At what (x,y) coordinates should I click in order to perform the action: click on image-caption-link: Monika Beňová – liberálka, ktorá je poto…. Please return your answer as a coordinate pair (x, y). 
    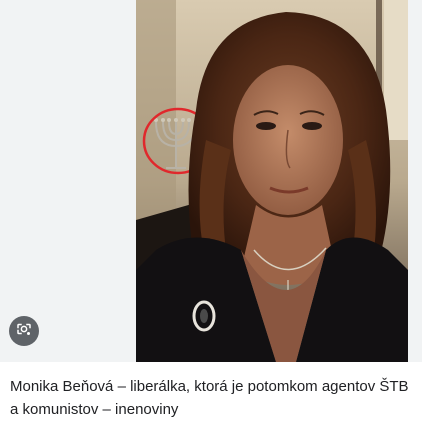
    Looking at the image, I should click on (212, 398).